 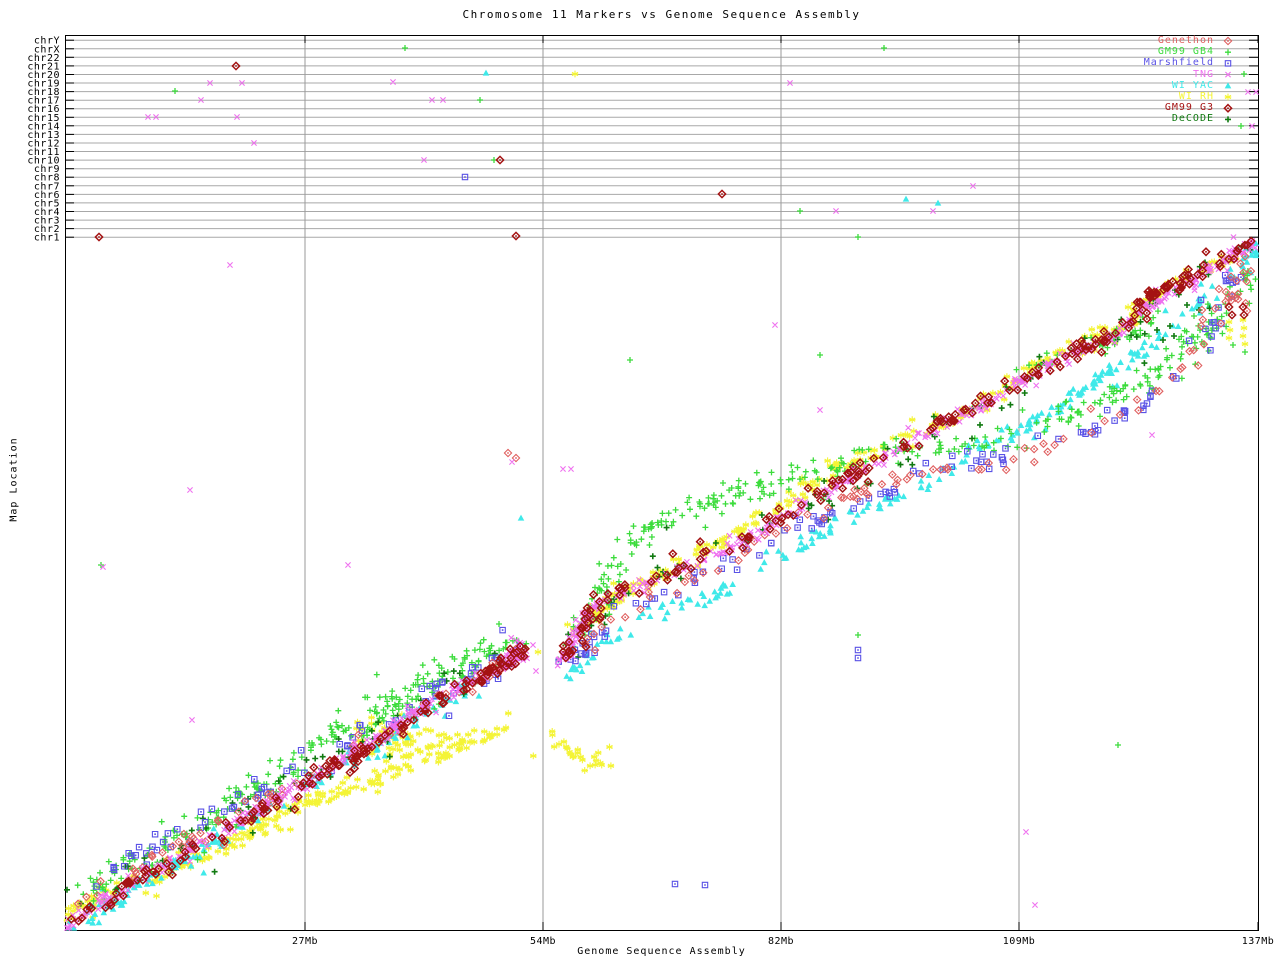 I want to click on x-axis-title: Genome Sequence Assembly, so click(x=661, y=951).